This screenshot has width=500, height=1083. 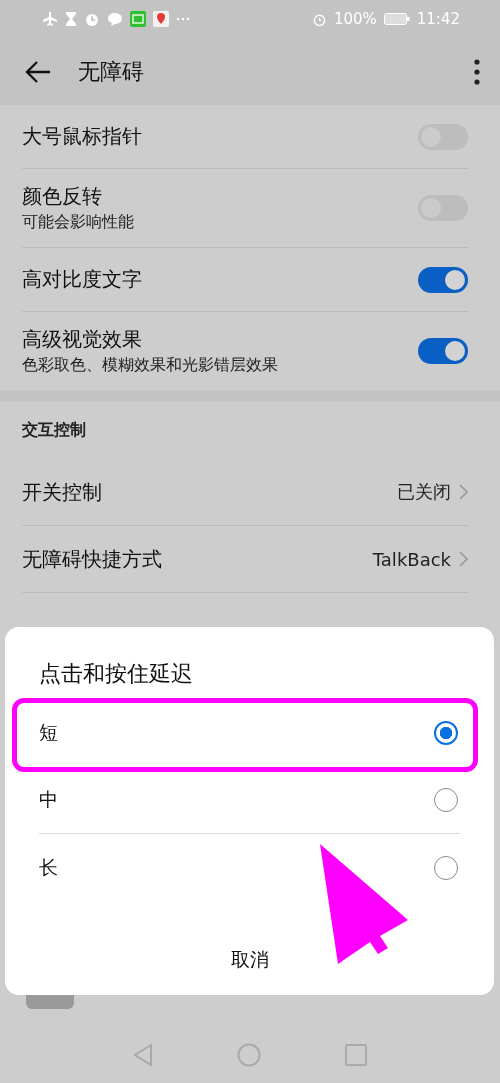 I want to click on radio-option: 中, so click(x=249, y=799).